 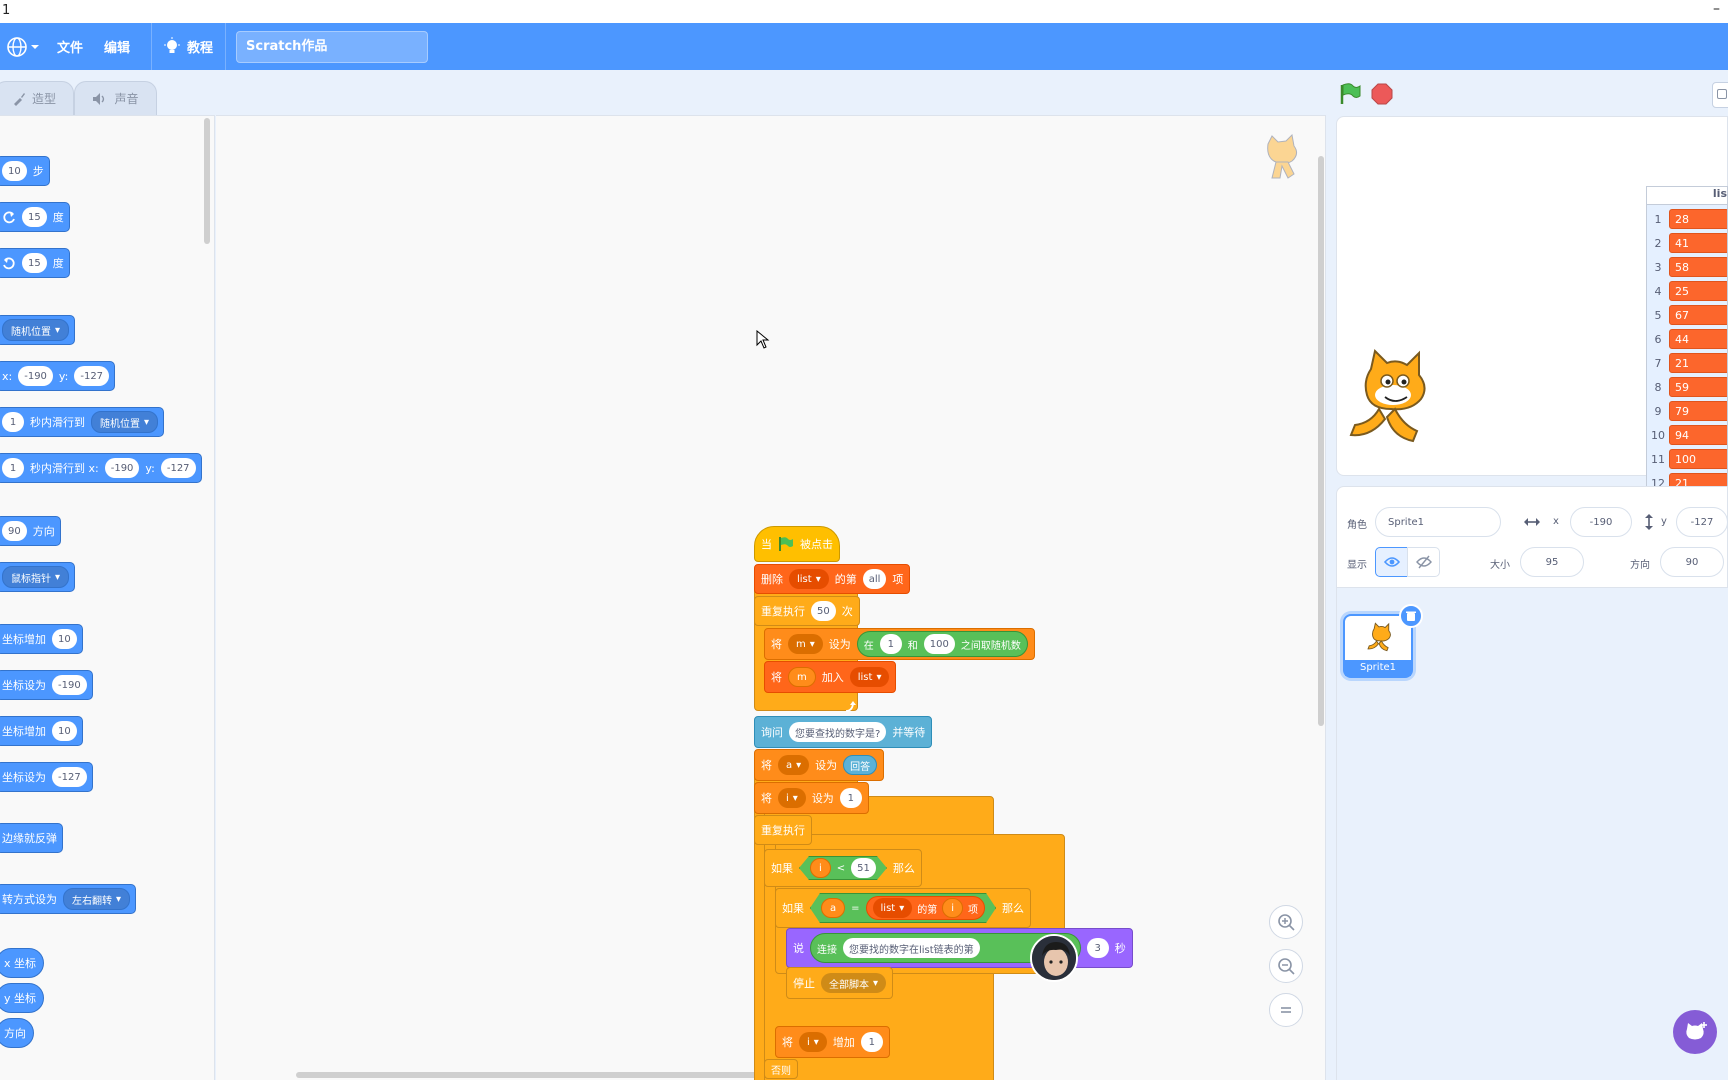 I want to click on reporter-direction: 方向, so click(x=17, y=1033).